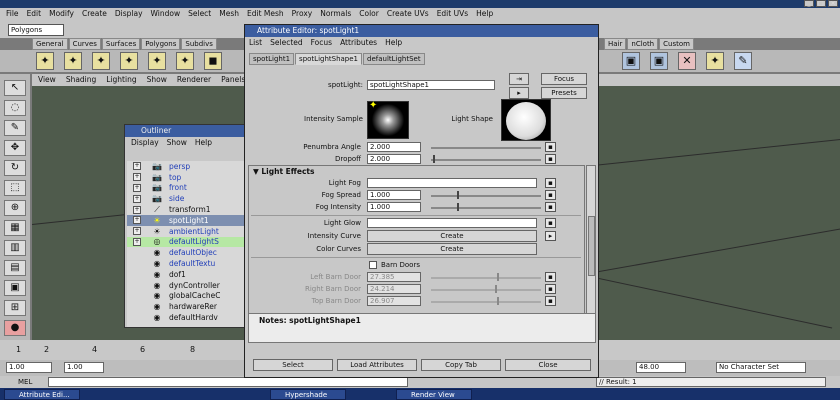 The height and width of the screenshot is (400, 840). Describe the element at coordinates (308, 394) in the screenshot. I see `task-hypershade: Hypershade` at that location.